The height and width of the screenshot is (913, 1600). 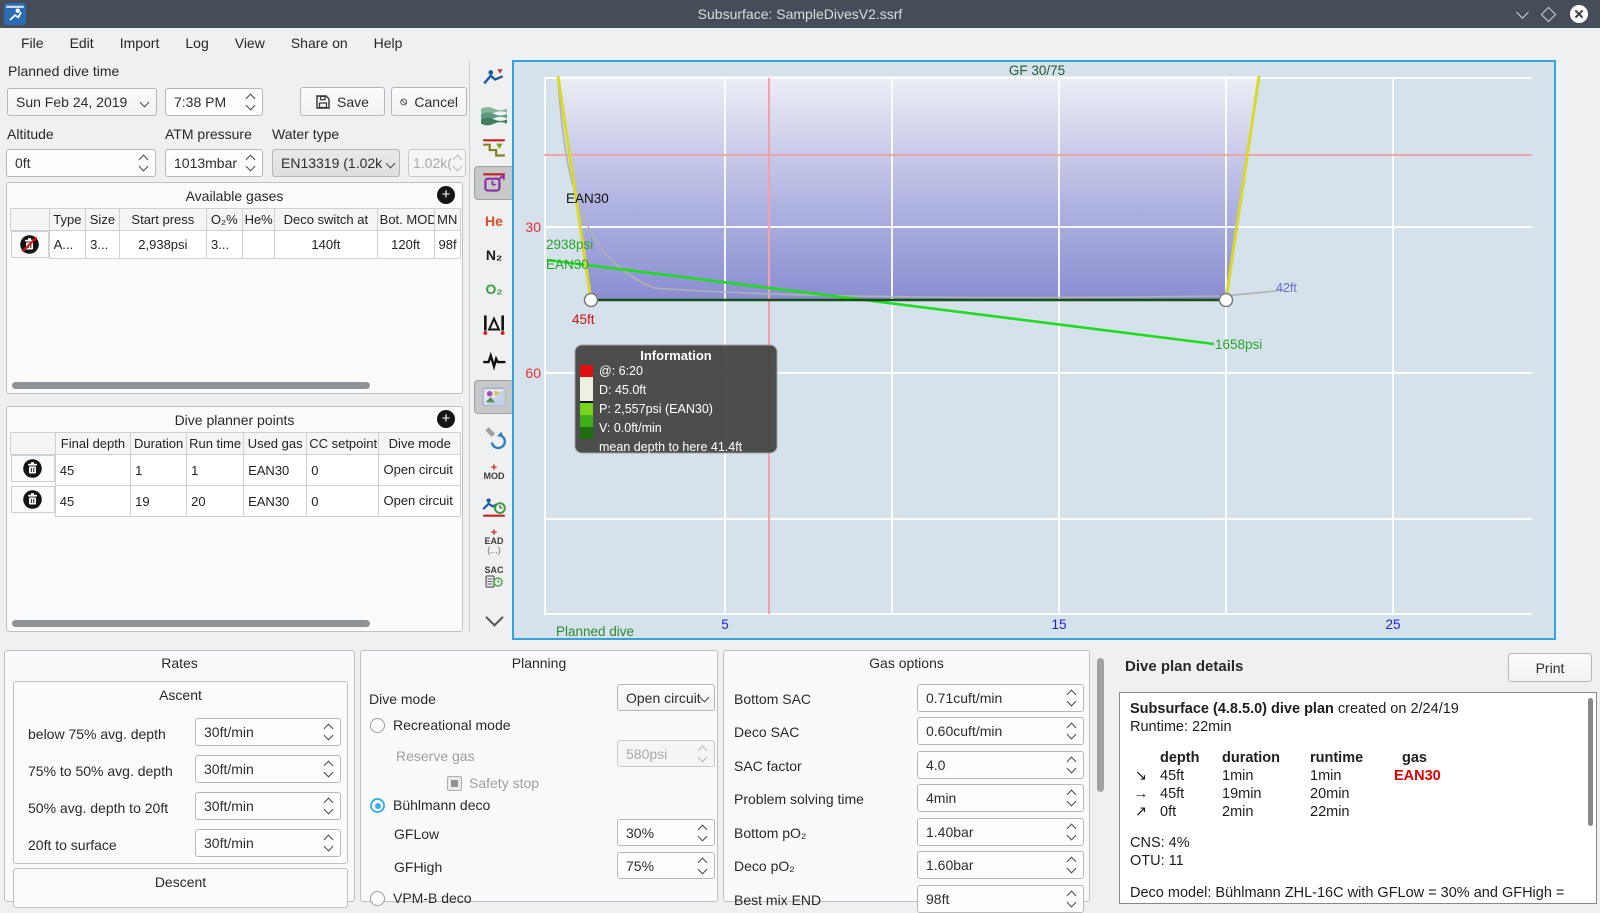 What do you see at coordinates (494, 437) in the screenshot?
I see `tissues-icon` at bounding box center [494, 437].